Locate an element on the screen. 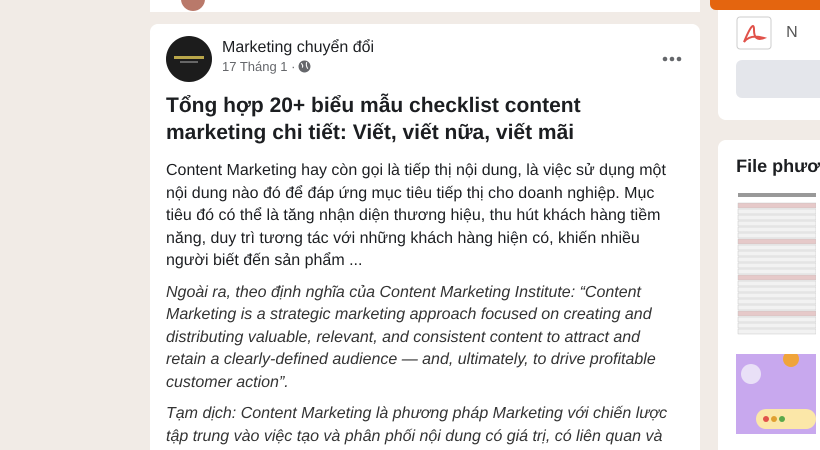 The height and width of the screenshot is (450, 820). author-name: Marketing chuyển đổi is located at coordinates (437, 48).